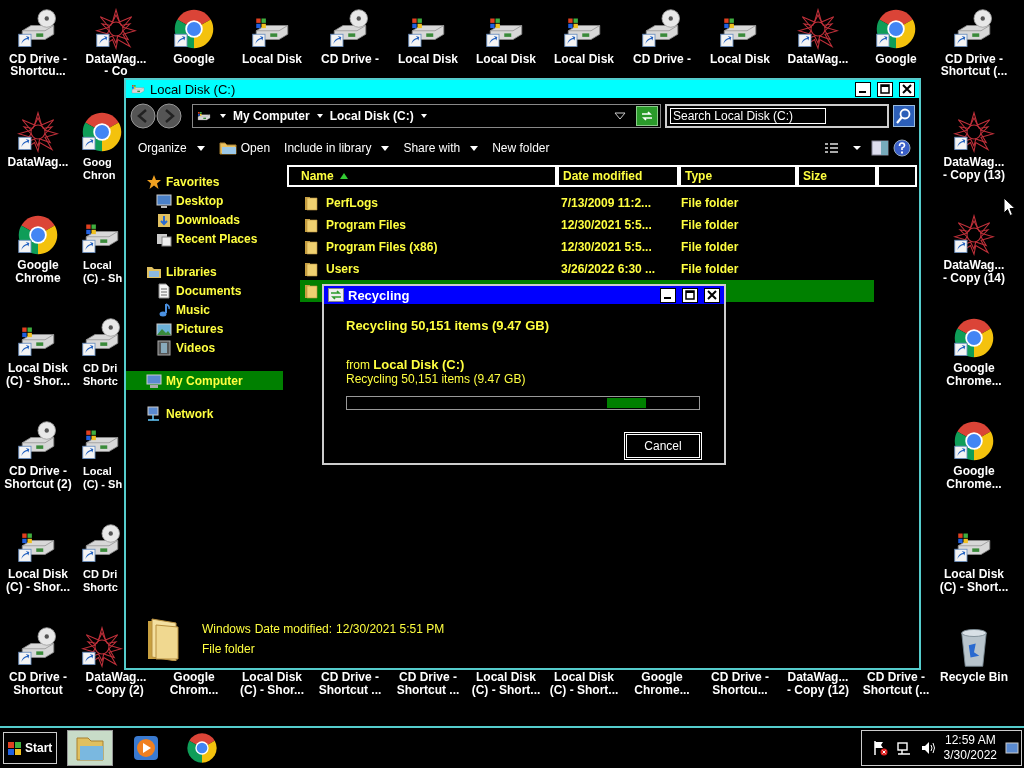  What do you see at coordinates (522, 148) in the screenshot?
I see `toolbar-button: New folder` at bounding box center [522, 148].